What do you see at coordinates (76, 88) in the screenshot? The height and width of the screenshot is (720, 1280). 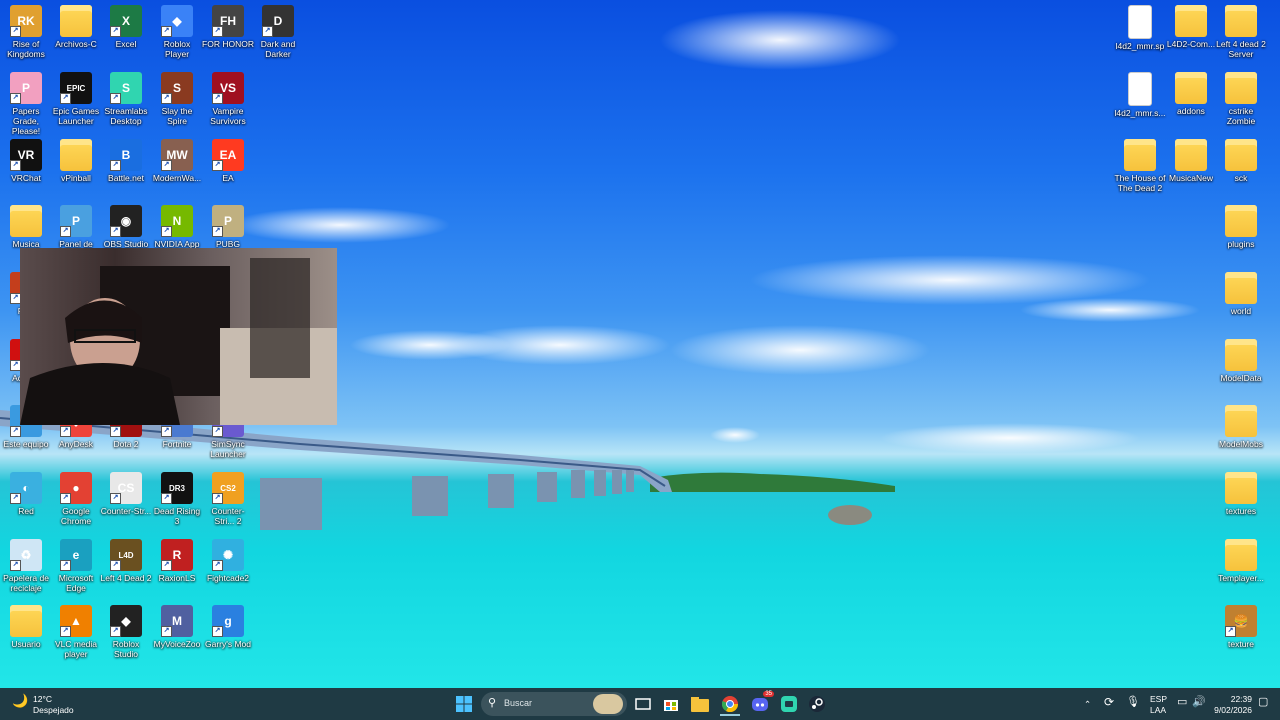 I see `epic-games-launcher-icon: EPIC ↗` at bounding box center [76, 88].